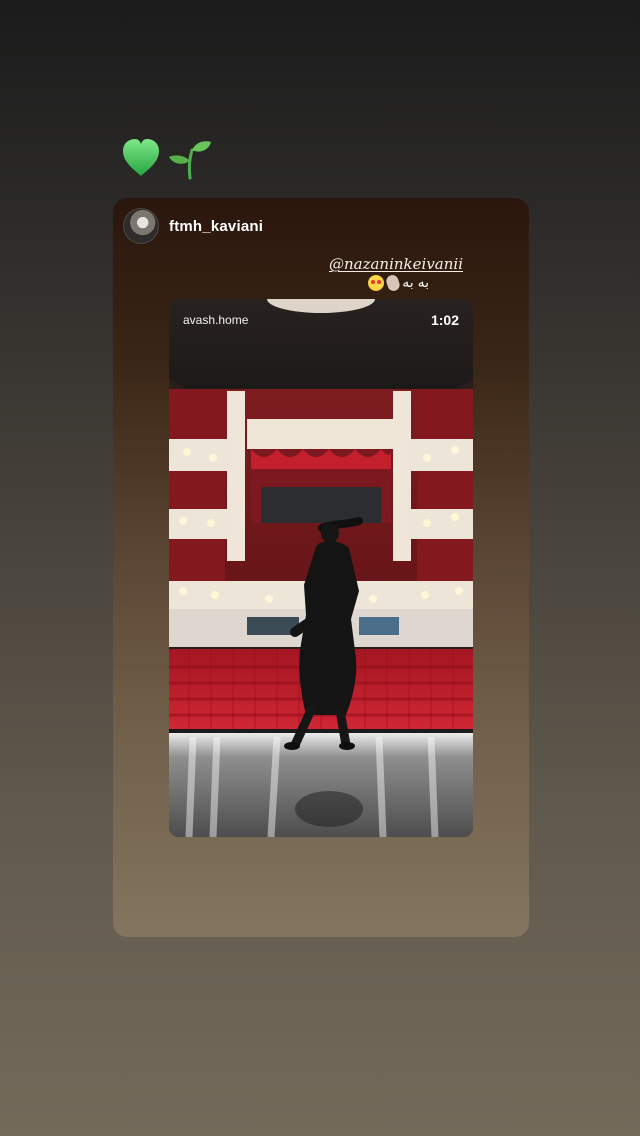 The width and height of the screenshot is (640, 1136). I want to click on mention-link: @nazaninkeivanii, so click(396, 264).